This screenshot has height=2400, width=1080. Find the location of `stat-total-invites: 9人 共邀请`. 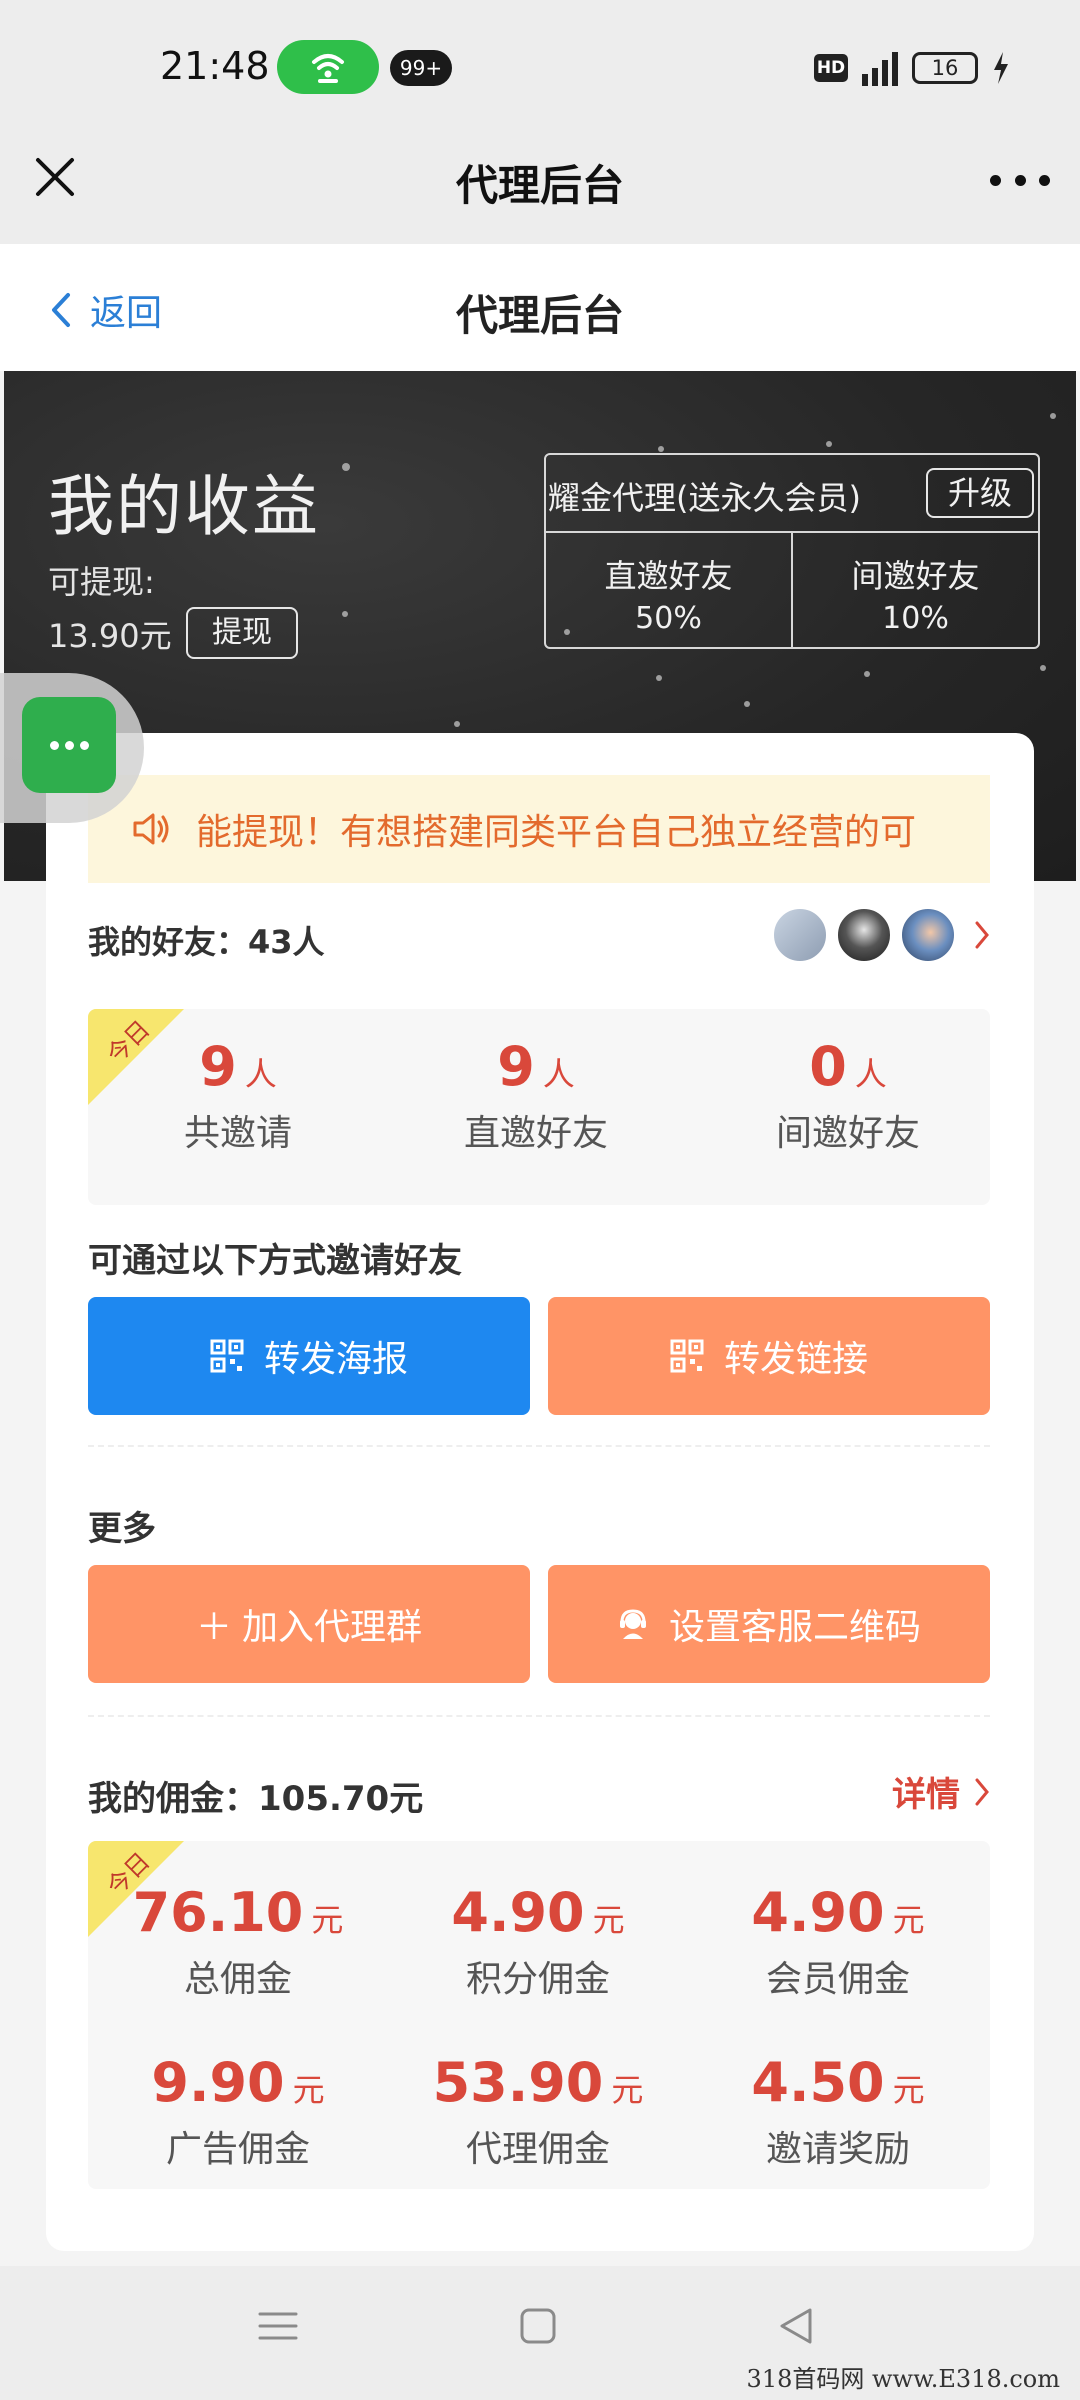

stat-total-invites: 9人 共邀请 is located at coordinates (237, 1094).